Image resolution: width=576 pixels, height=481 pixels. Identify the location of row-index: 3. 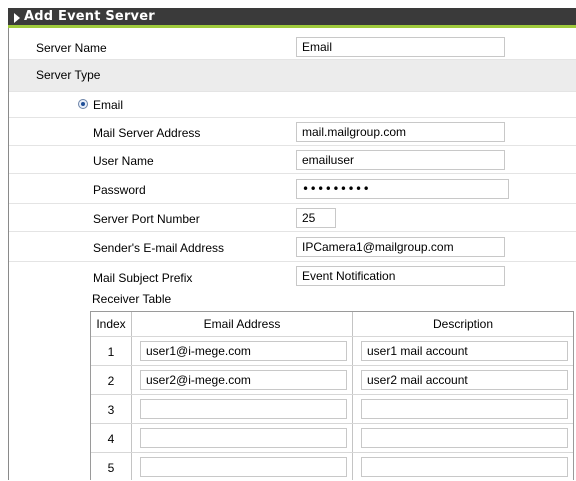
(111, 410).